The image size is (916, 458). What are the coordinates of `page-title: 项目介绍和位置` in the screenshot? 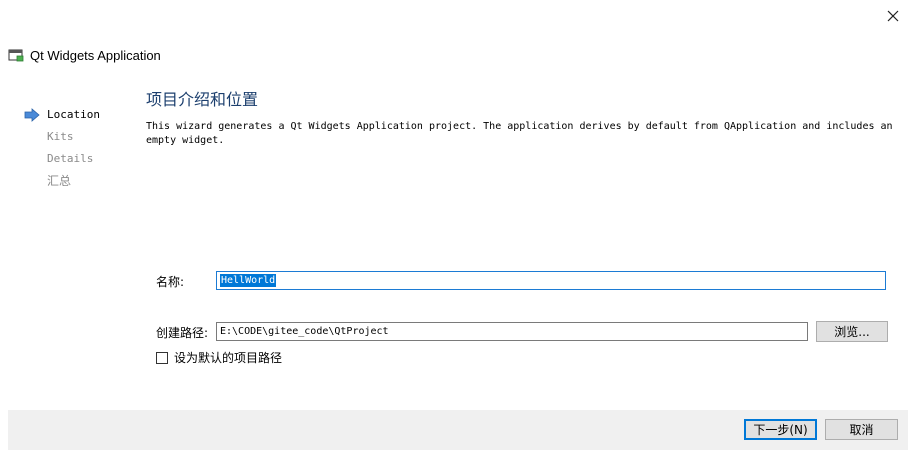 It's located at (202, 99).